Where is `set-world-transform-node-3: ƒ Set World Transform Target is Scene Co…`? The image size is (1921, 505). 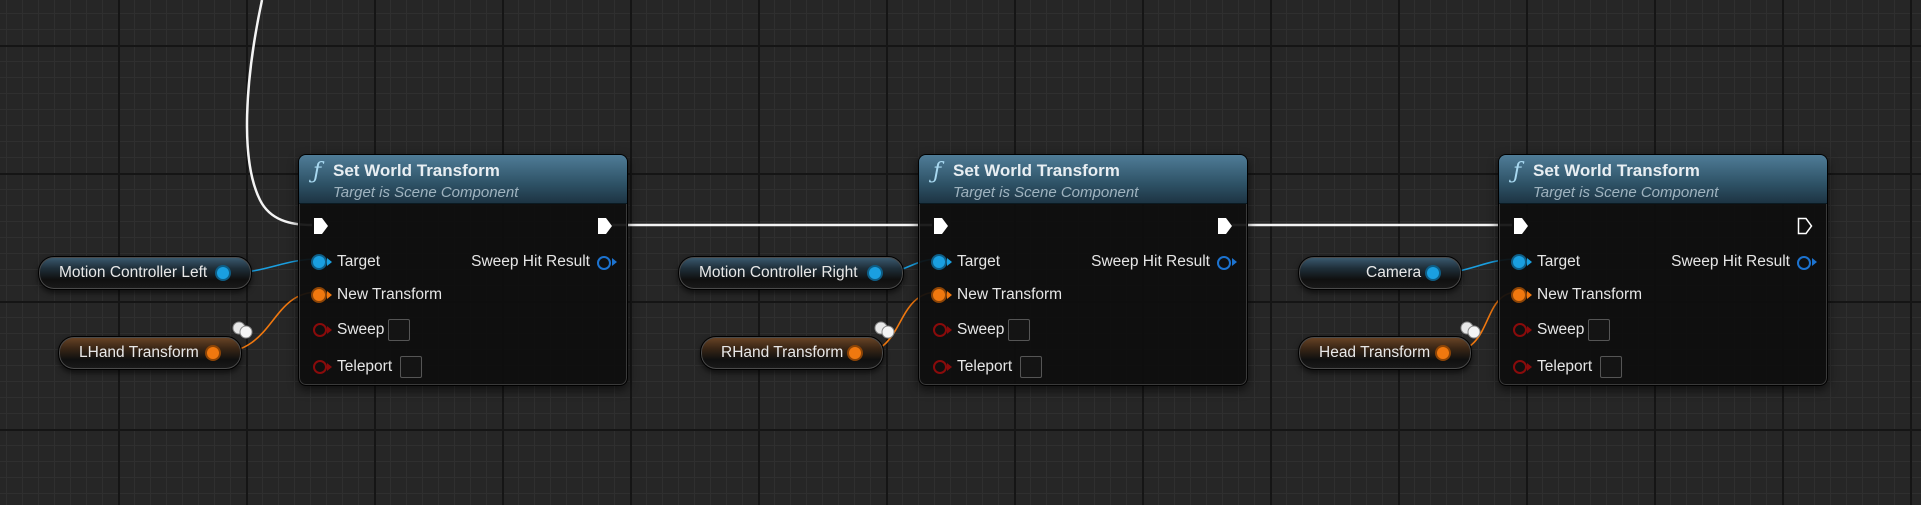
set-world-transform-node-3: ƒ Set World Transform Target is Scene Co… is located at coordinates (1663, 270).